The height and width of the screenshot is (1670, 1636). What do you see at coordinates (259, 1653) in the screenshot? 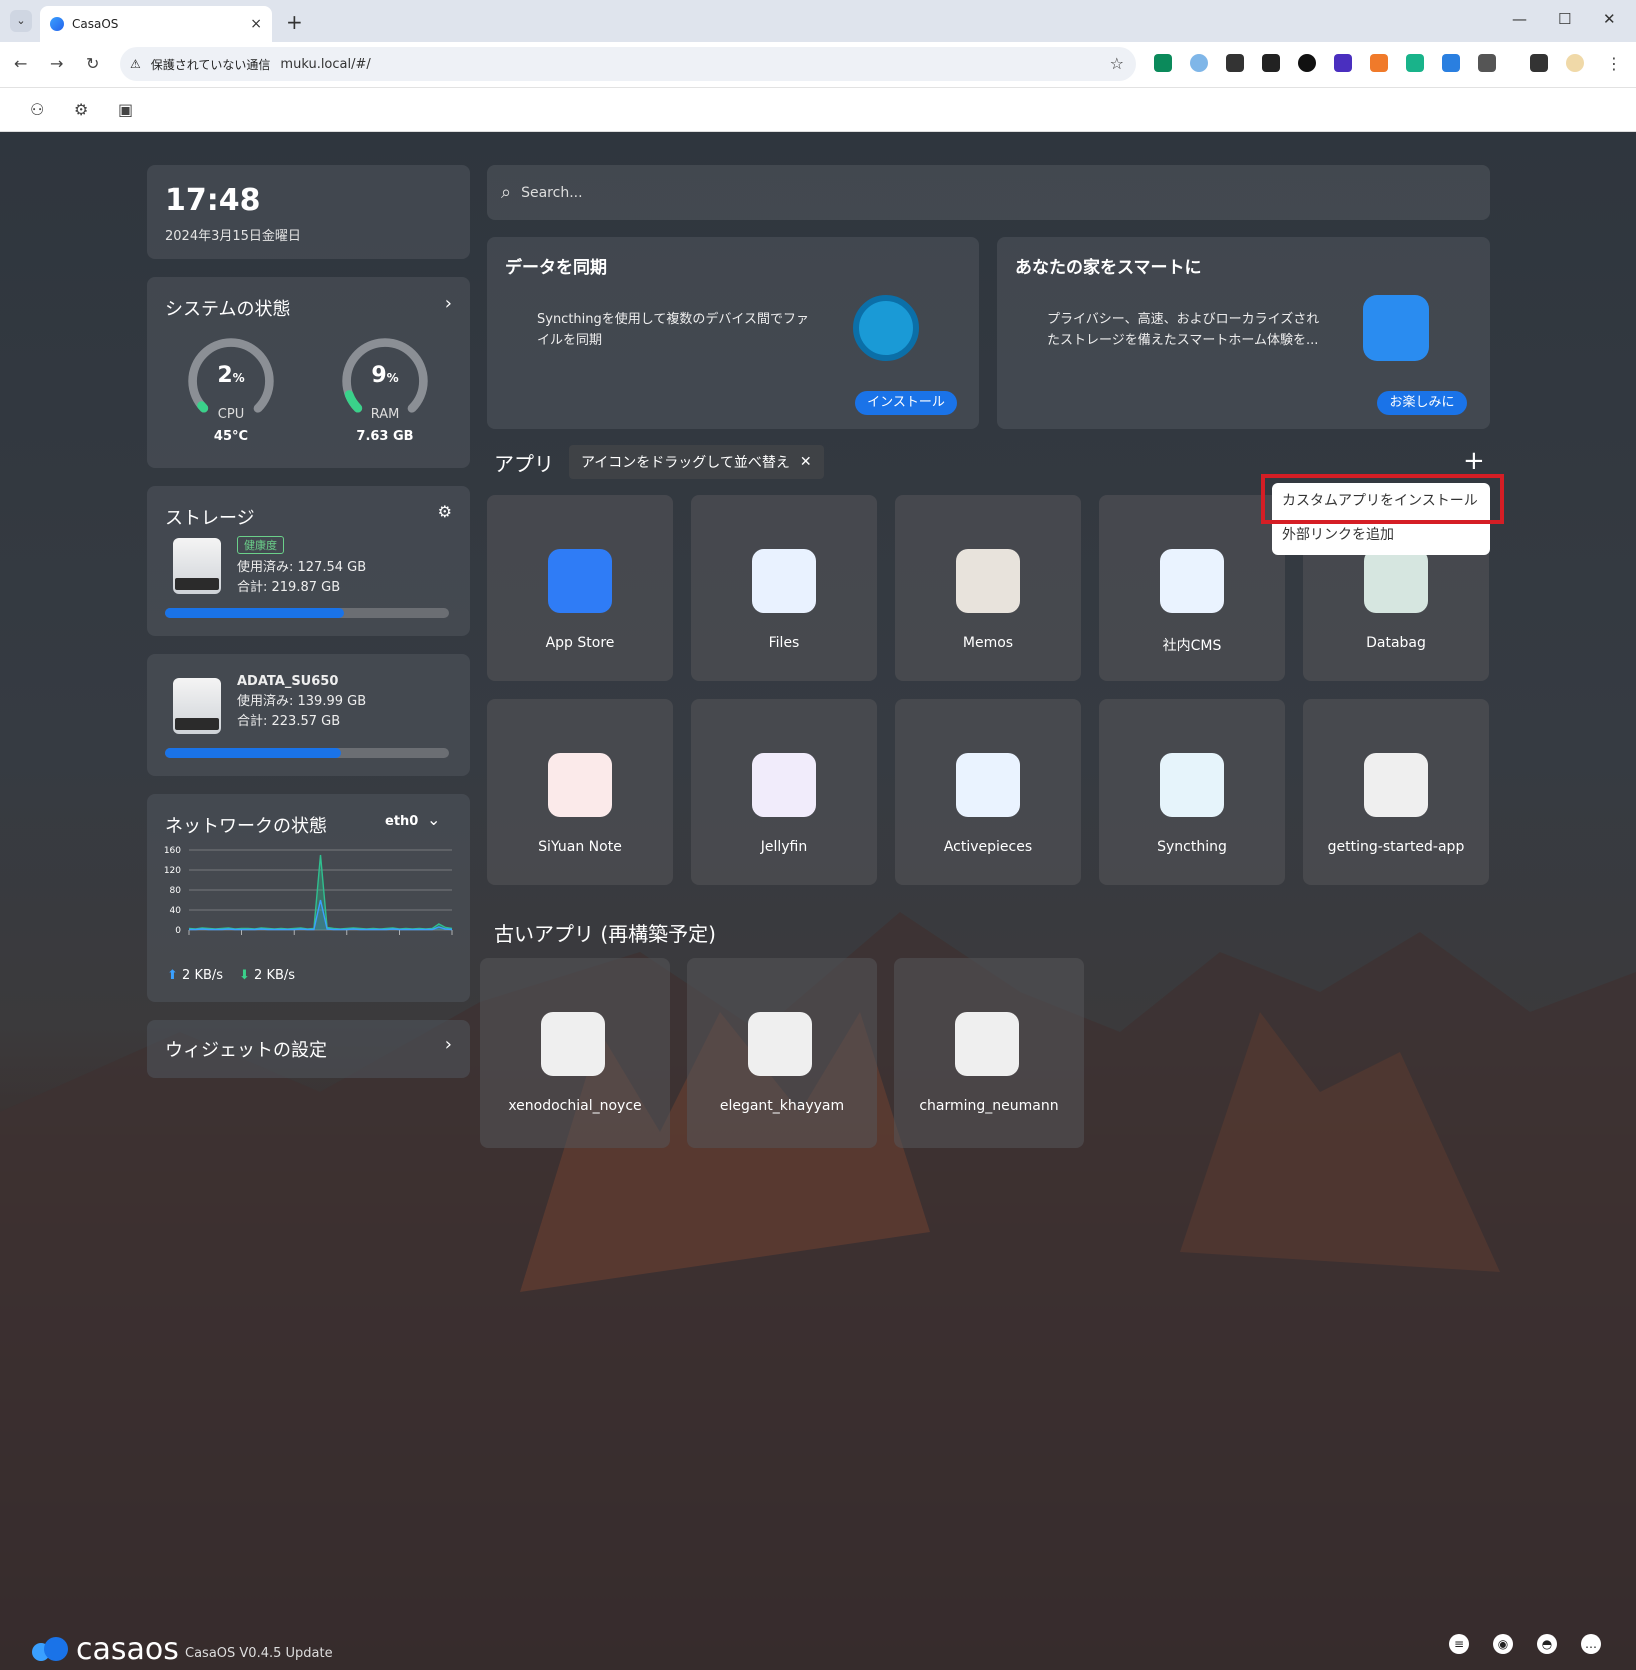
I see `version-text: CasaOS V0.4.5 Update` at bounding box center [259, 1653].